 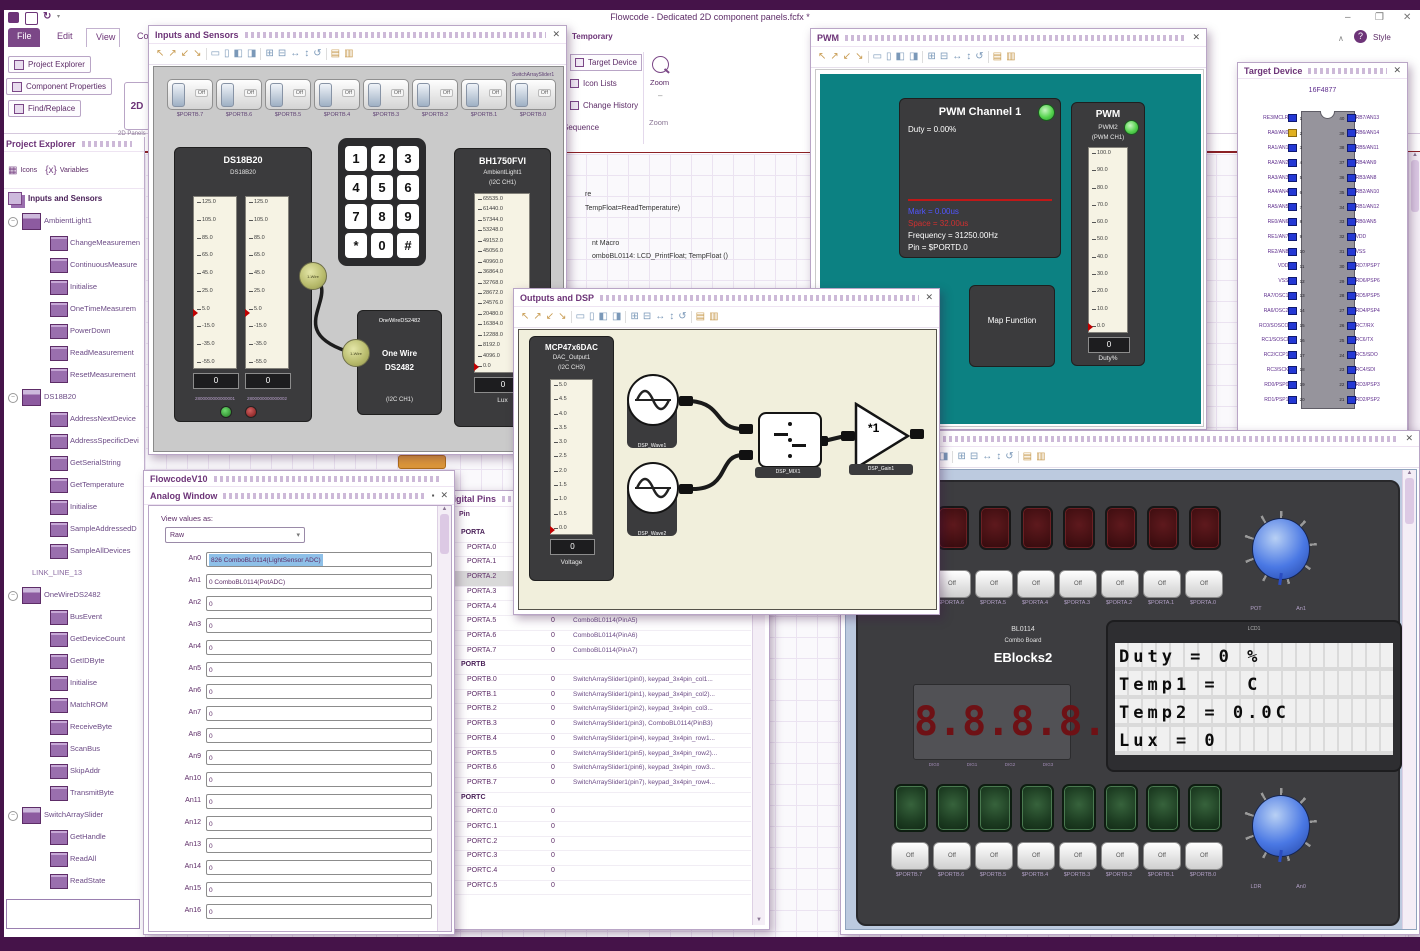 What do you see at coordinates (74, 728) in the screenshot?
I see `tree-item-receivebyte: ReceiveByte` at bounding box center [74, 728].